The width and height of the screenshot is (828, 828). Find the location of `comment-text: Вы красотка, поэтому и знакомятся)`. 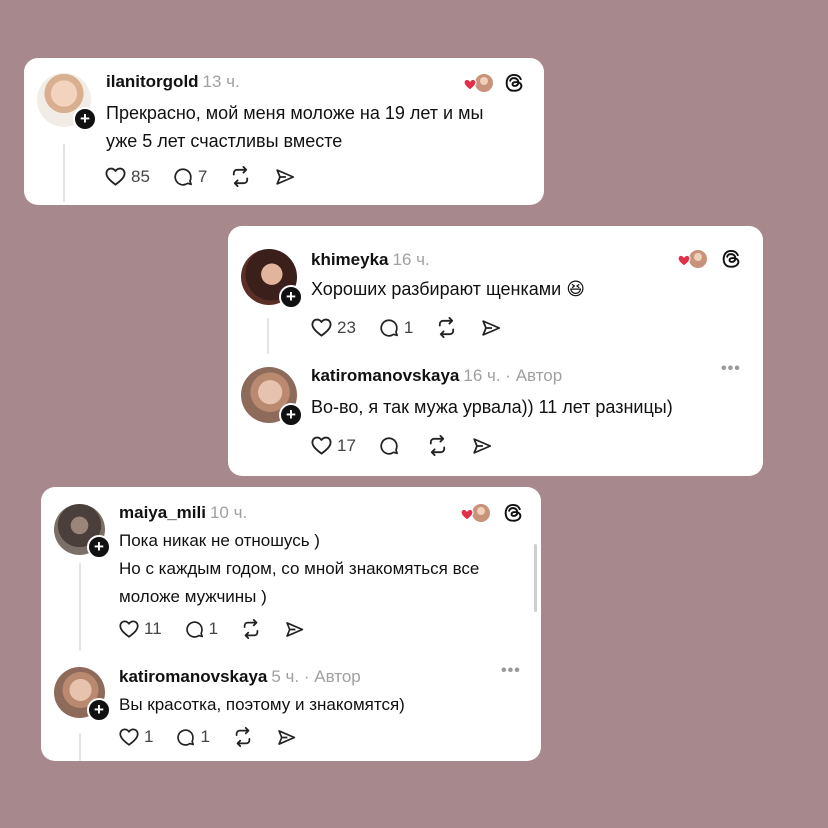

comment-text: Вы красотка, поэтому и знакомятся) is located at coordinates (326, 705).